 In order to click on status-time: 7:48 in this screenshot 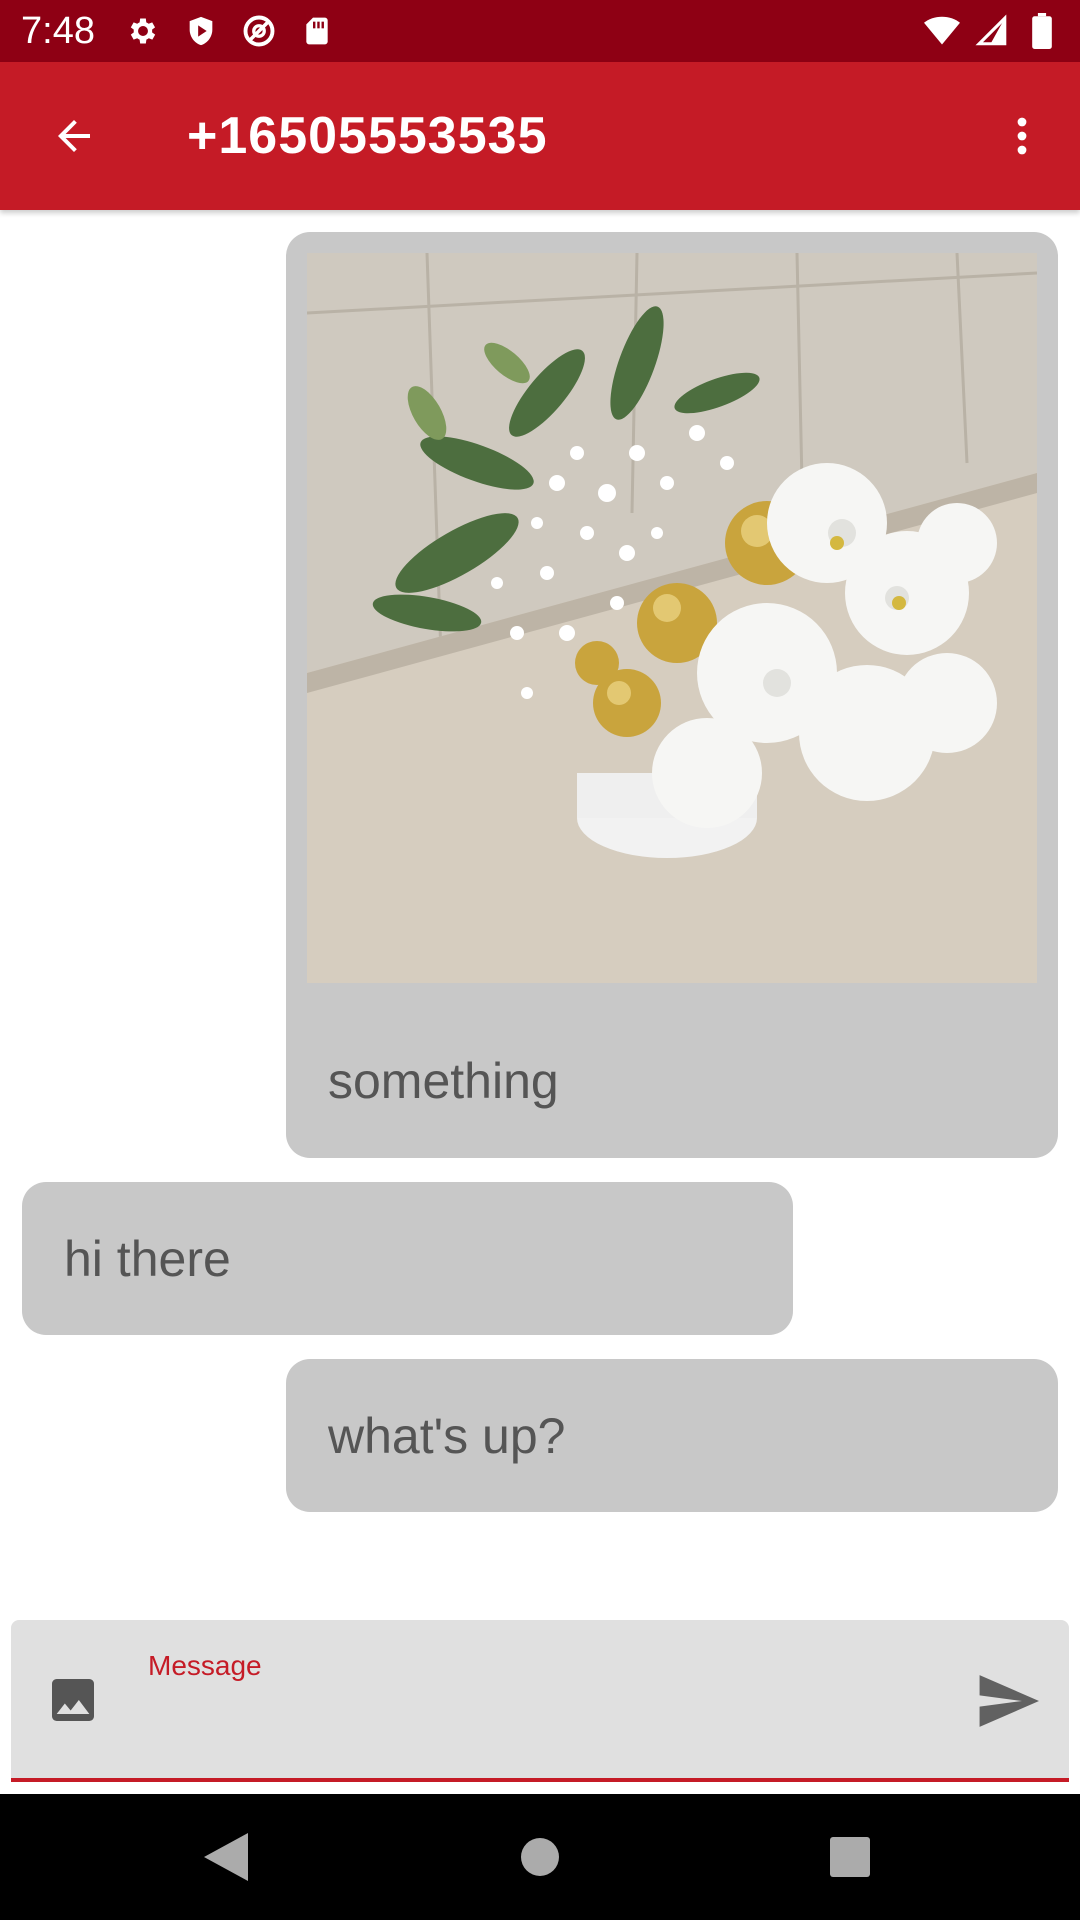, I will do `click(58, 30)`.